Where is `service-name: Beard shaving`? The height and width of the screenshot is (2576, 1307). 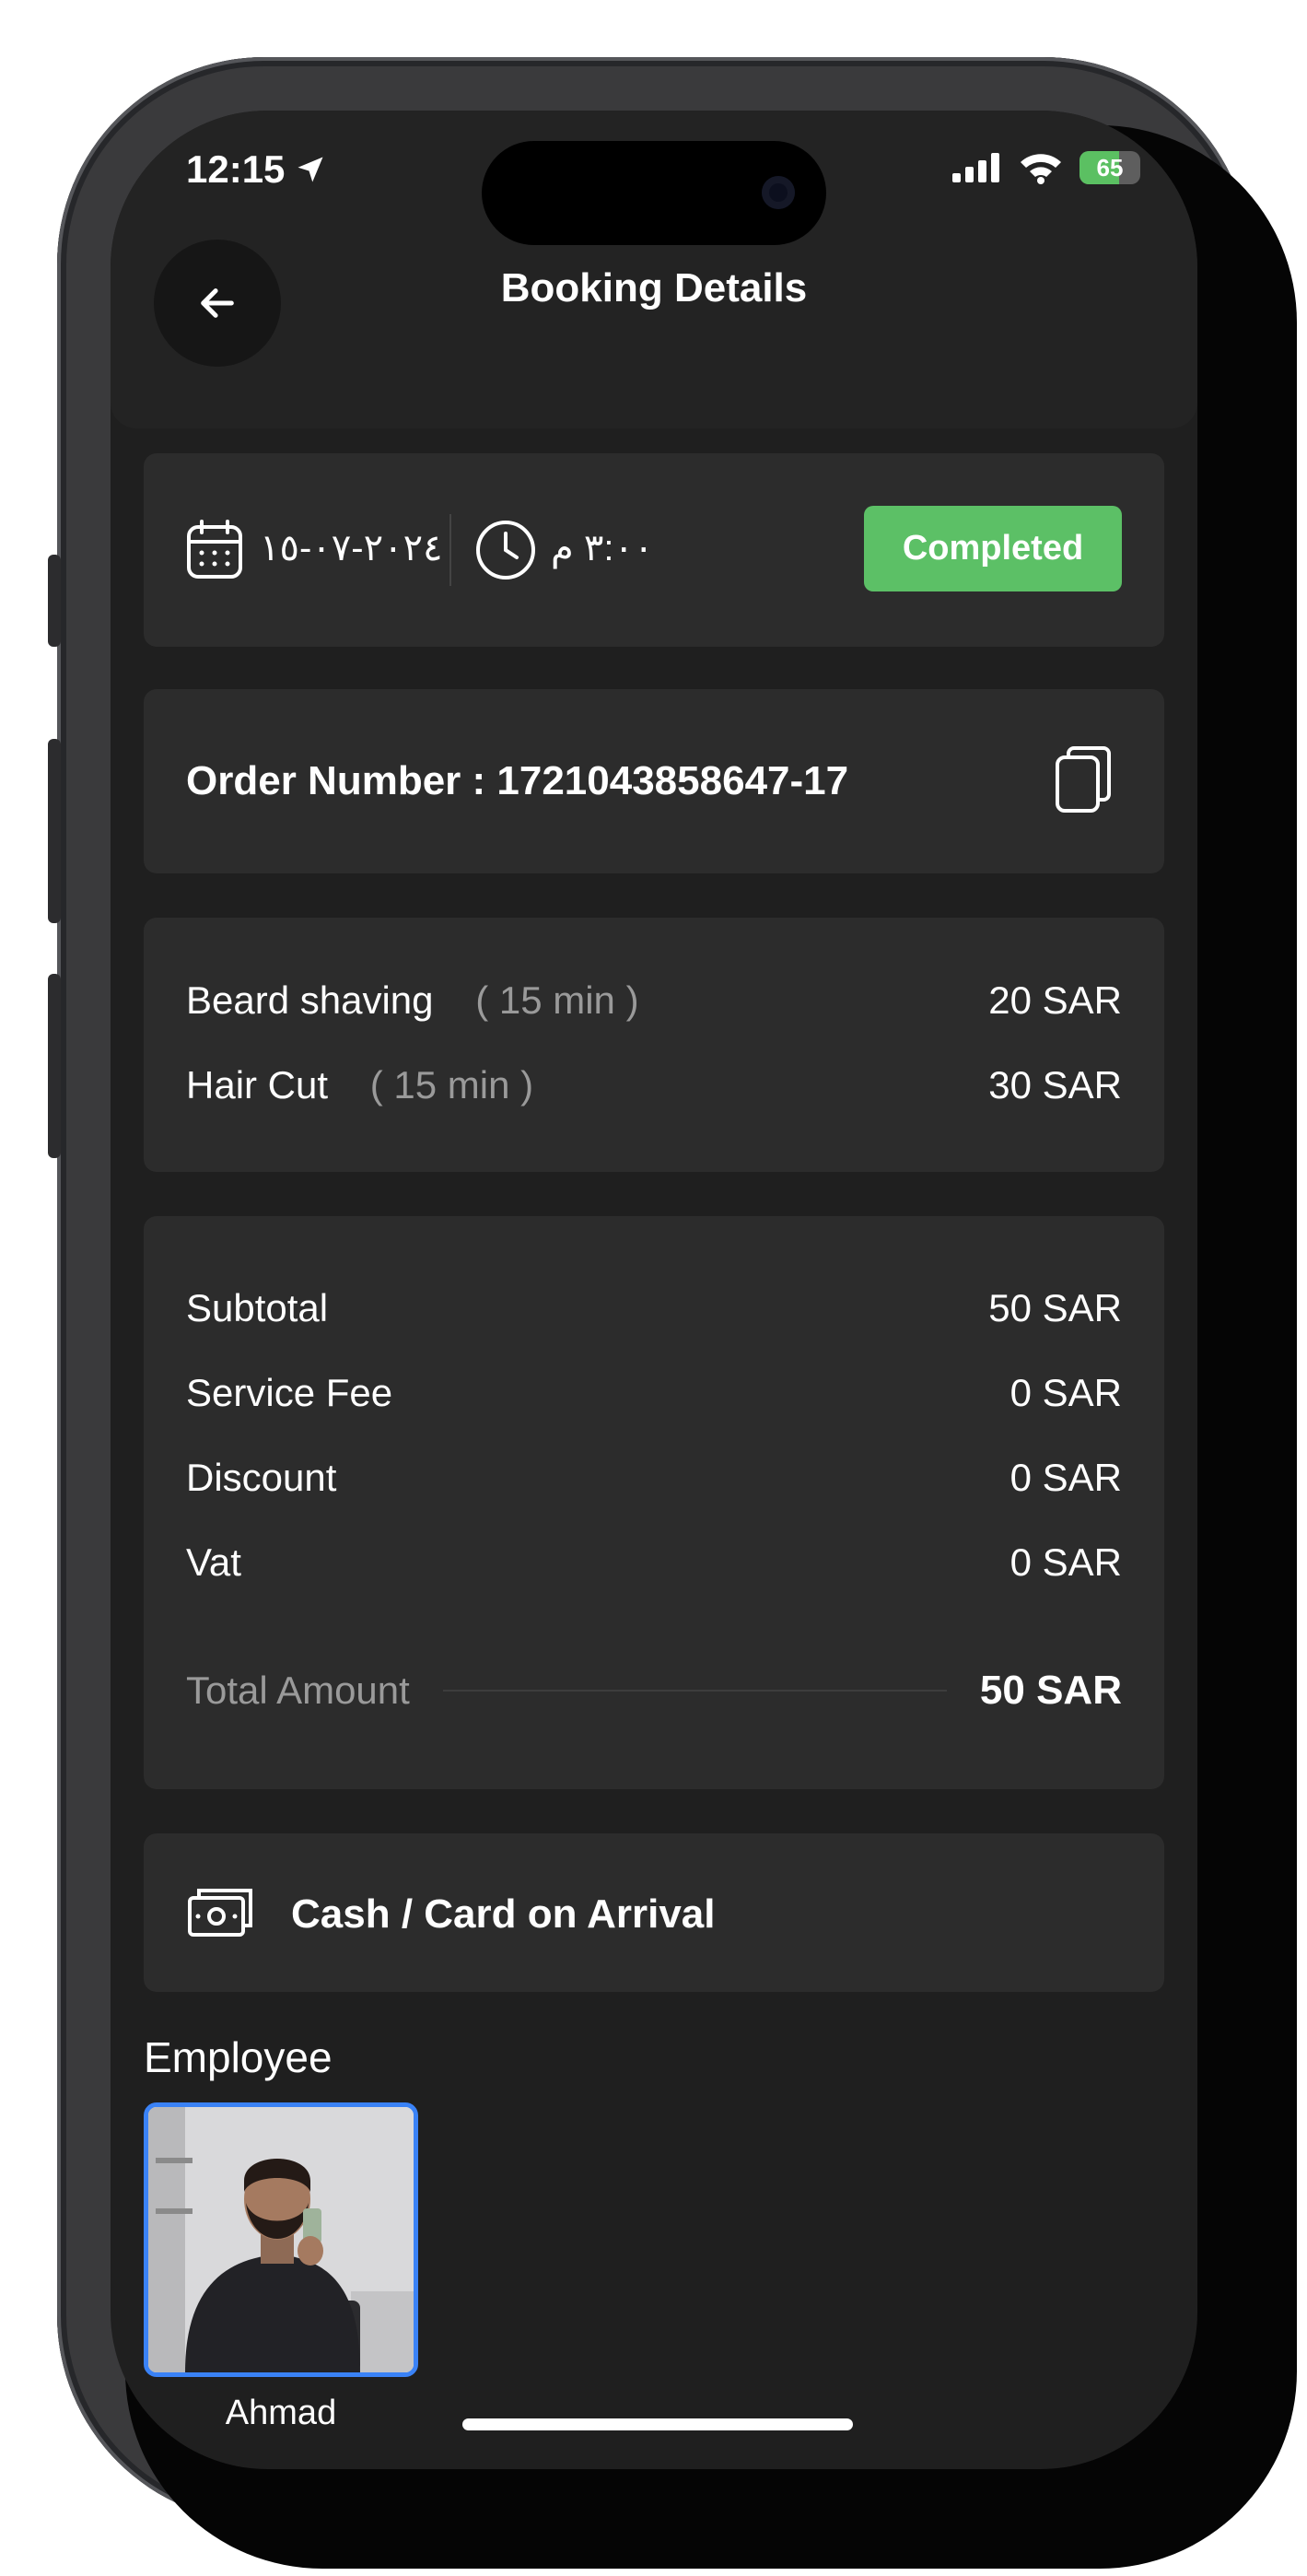
service-name: Beard shaving is located at coordinates (310, 1000).